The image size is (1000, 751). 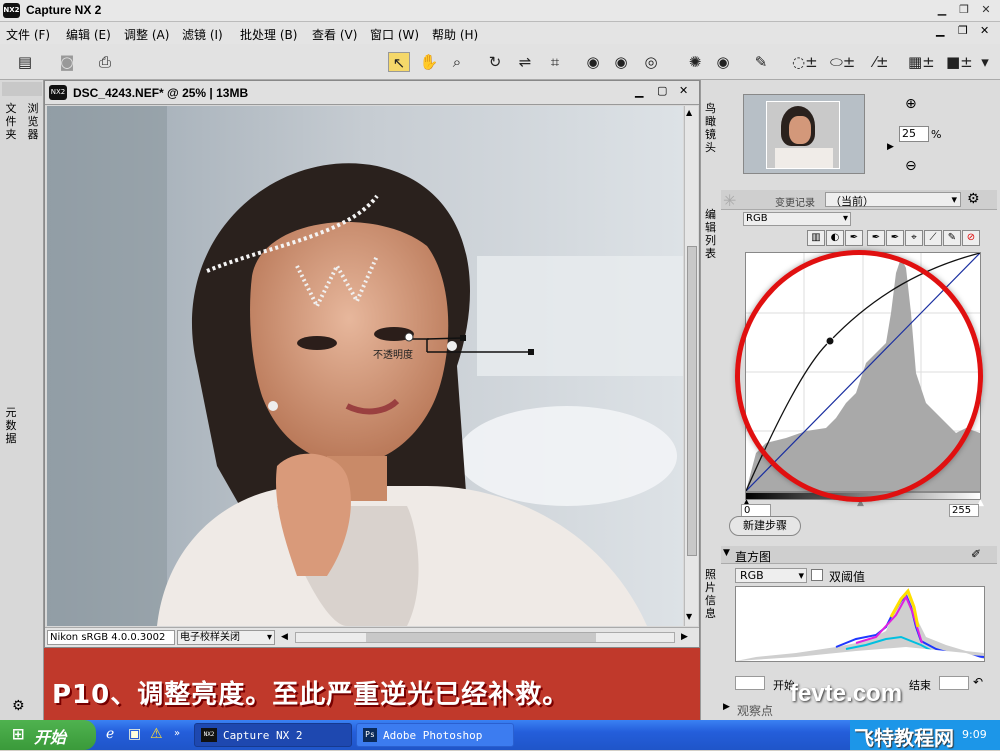 What do you see at coordinates (959, 62) in the screenshot?
I see `fill-remove-selection-icon: ■±` at bounding box center [959, 62].